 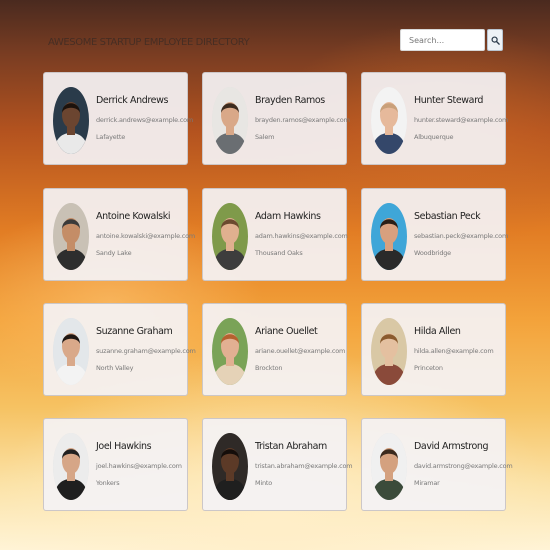 I want to click on employee-city: Lafayette, so click(x=111, y=137).